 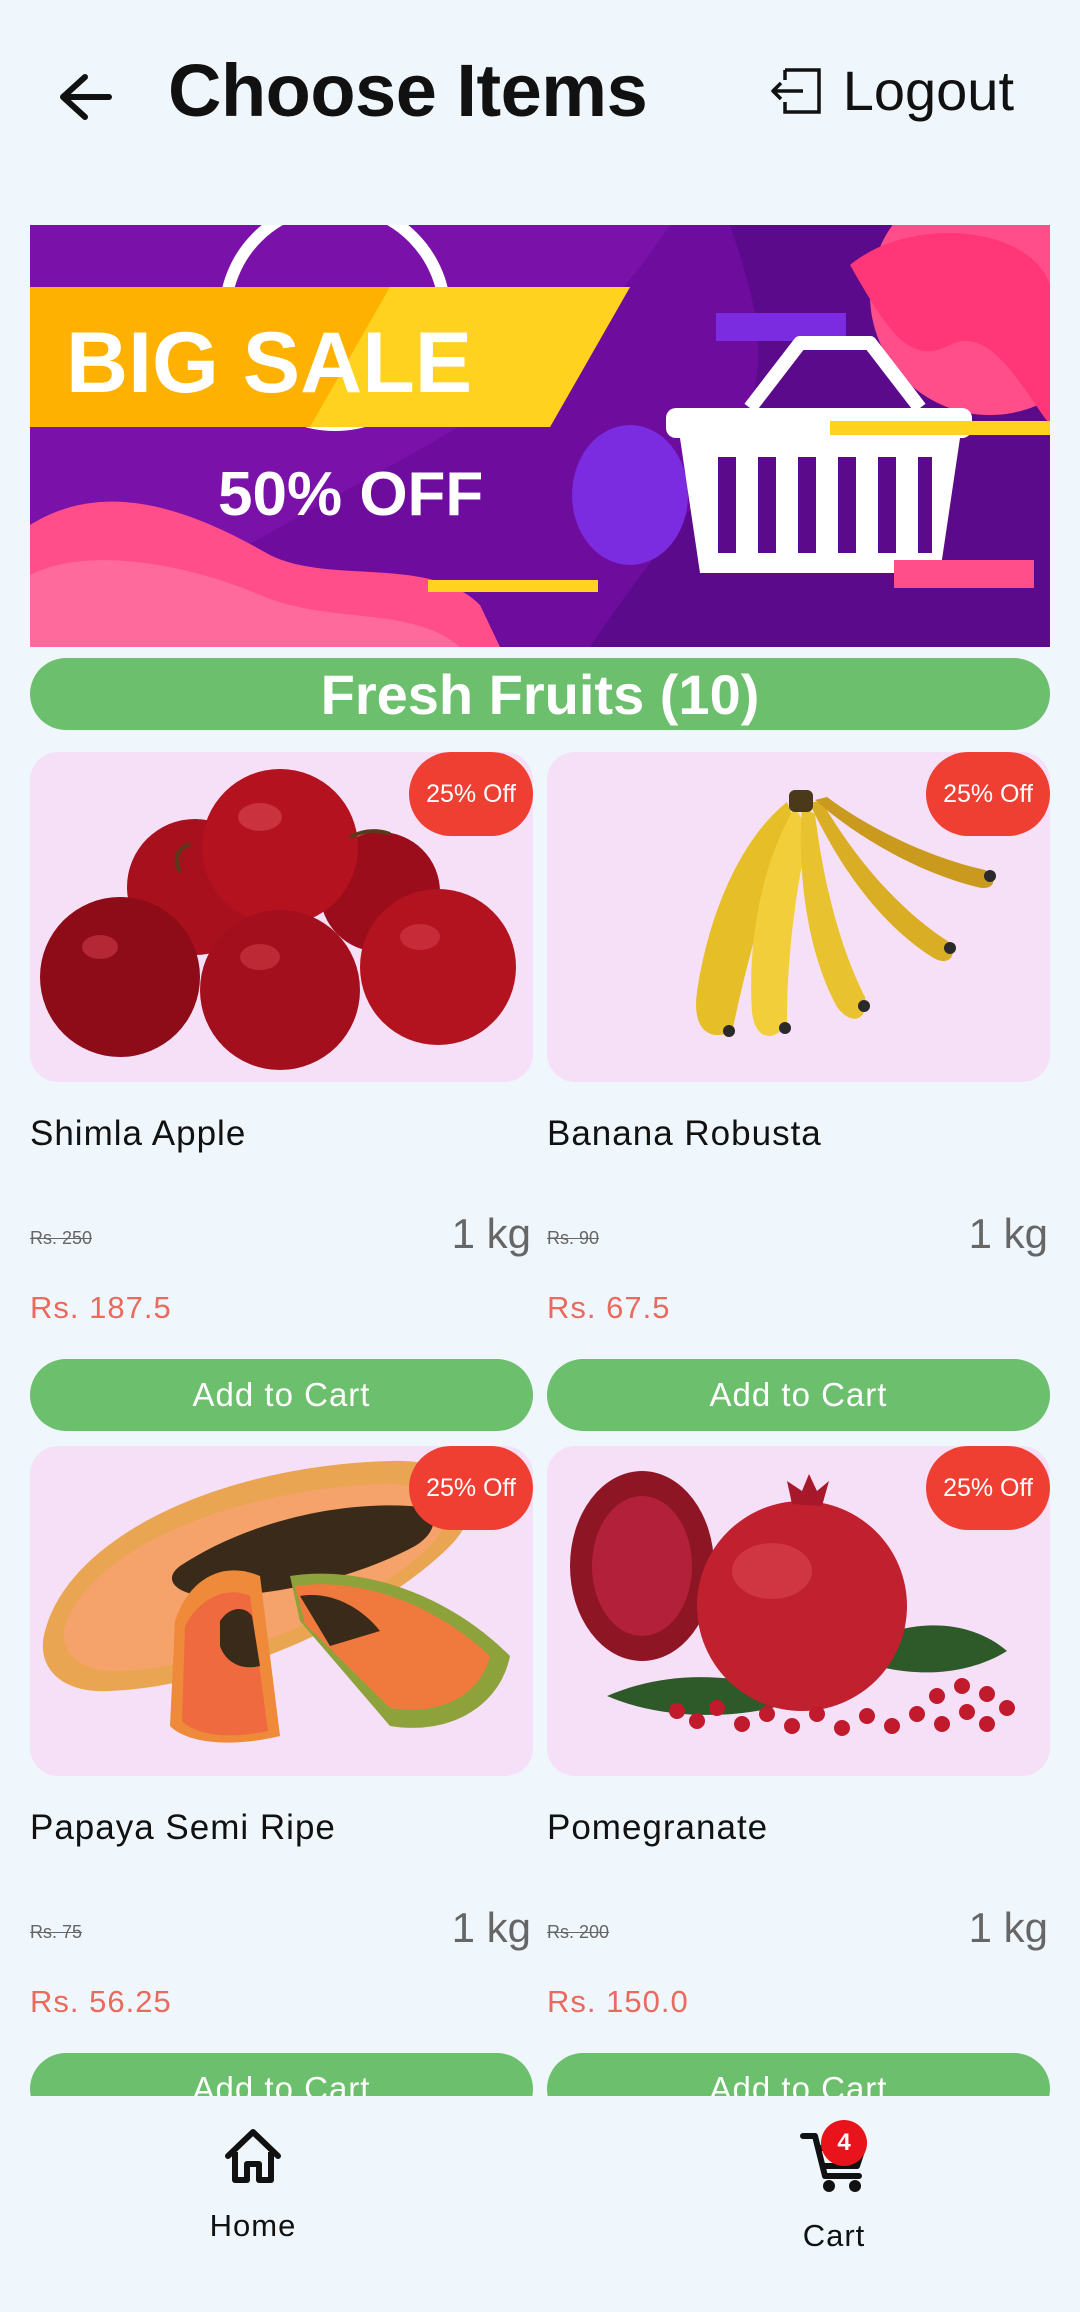 What do you see at coordinates (101, 1307) in the screenshot?
I see `discounted-price: Rs. 187.5` at bounding box center [101, 1307].